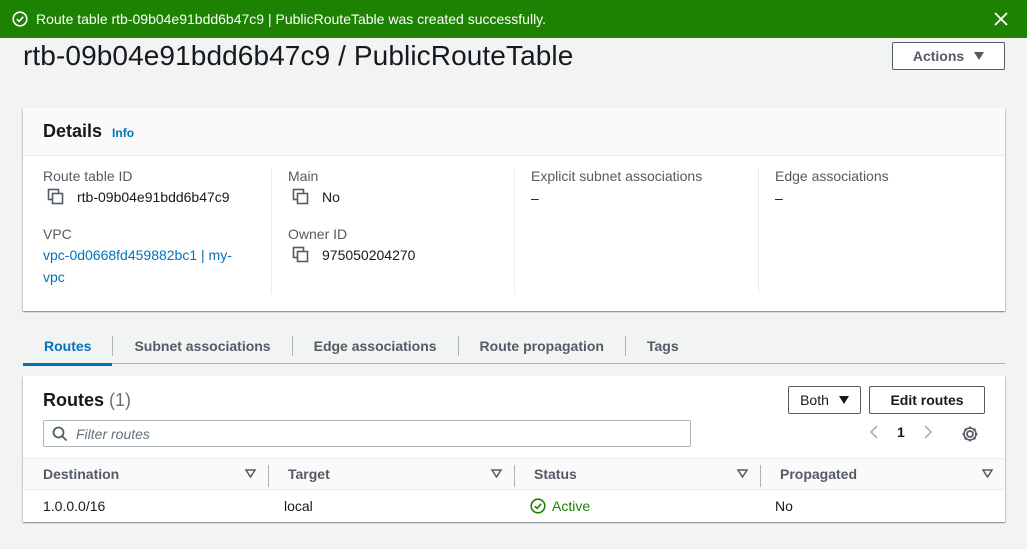  I want to click on tab-tags: Tags, so click(662, 345).